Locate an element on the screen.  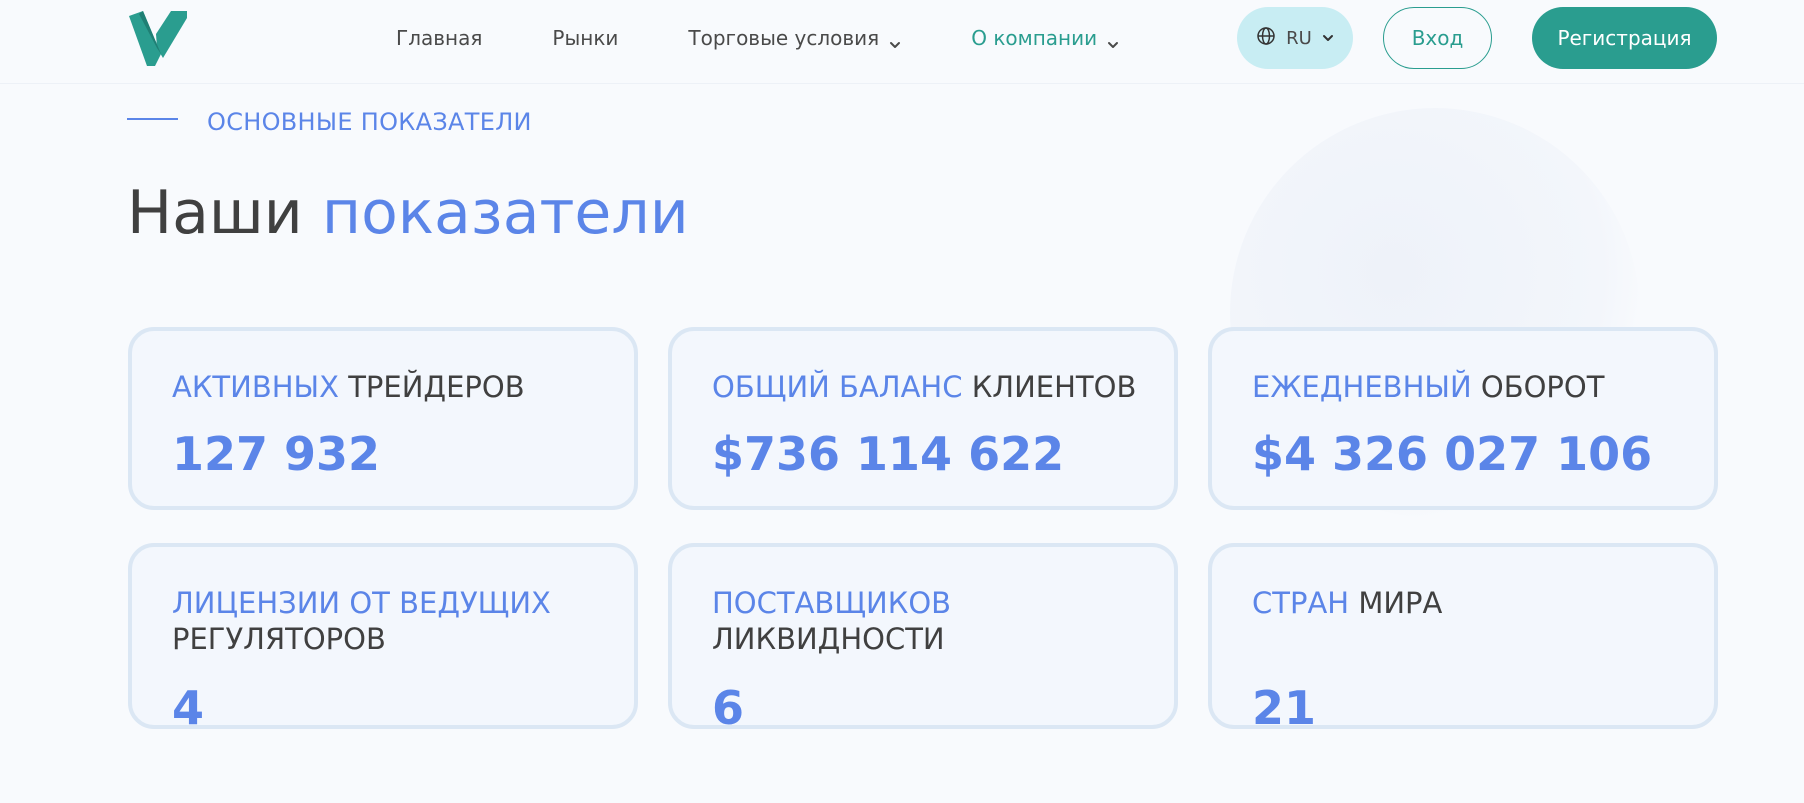
login-button: Вход is located at coordinates (1437, 38).